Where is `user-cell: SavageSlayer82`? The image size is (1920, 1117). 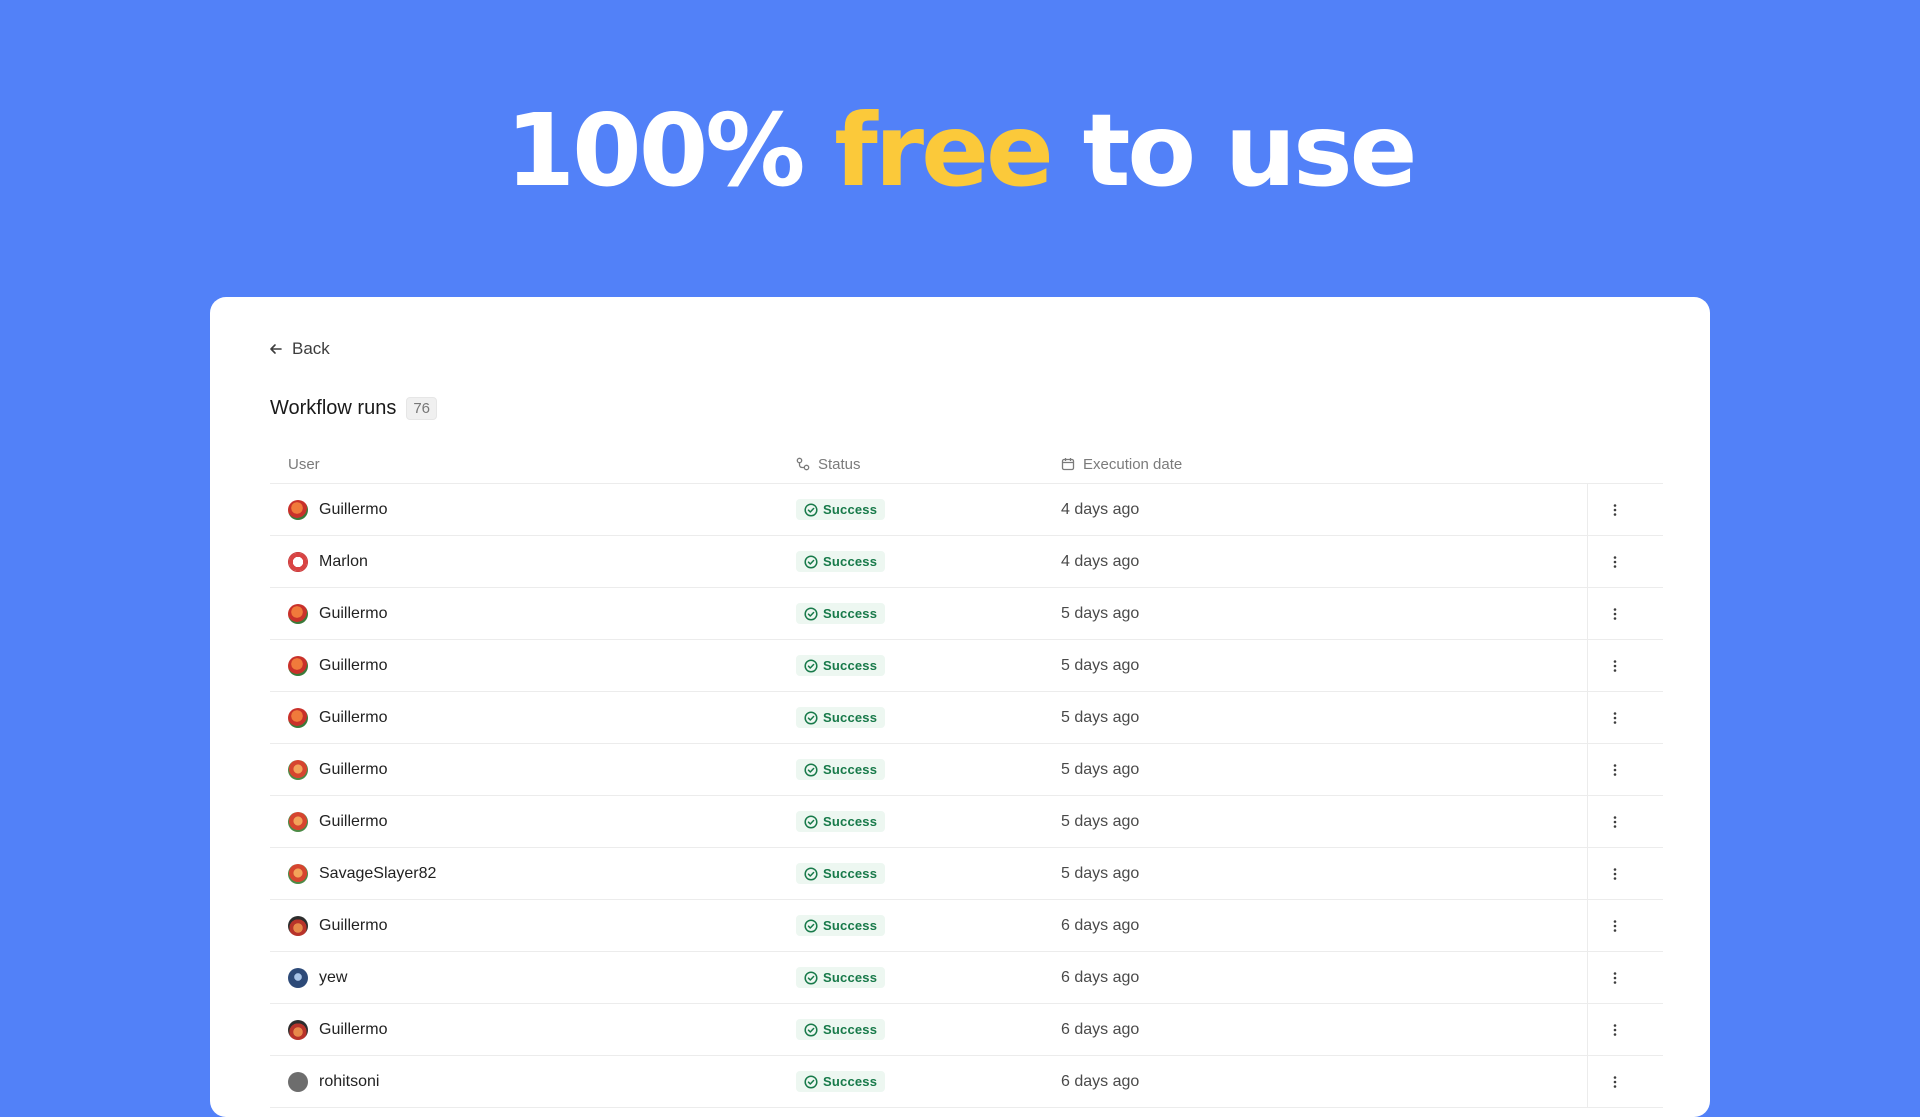
user-cell: SavageSlayer82 is located at coordinates (533, 873).